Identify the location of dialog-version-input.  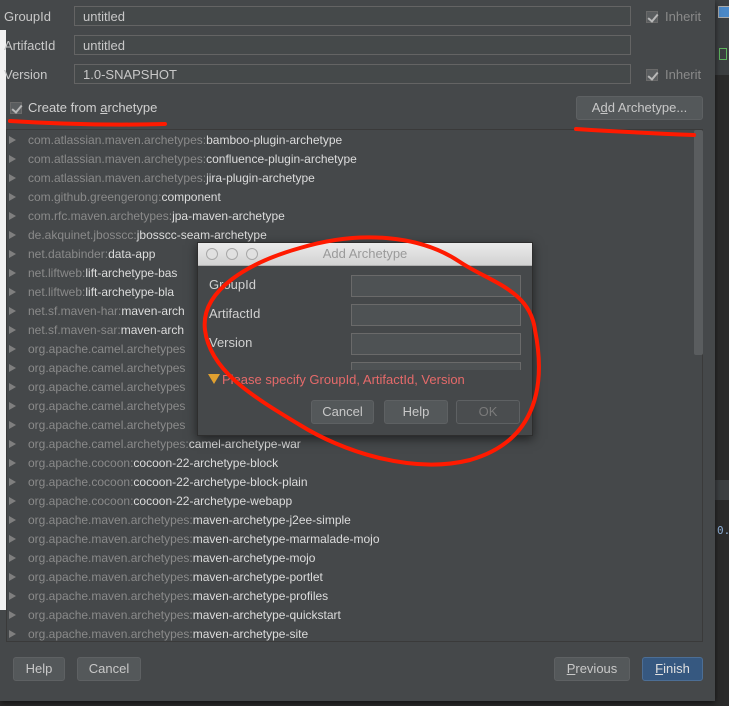
(436, 344).